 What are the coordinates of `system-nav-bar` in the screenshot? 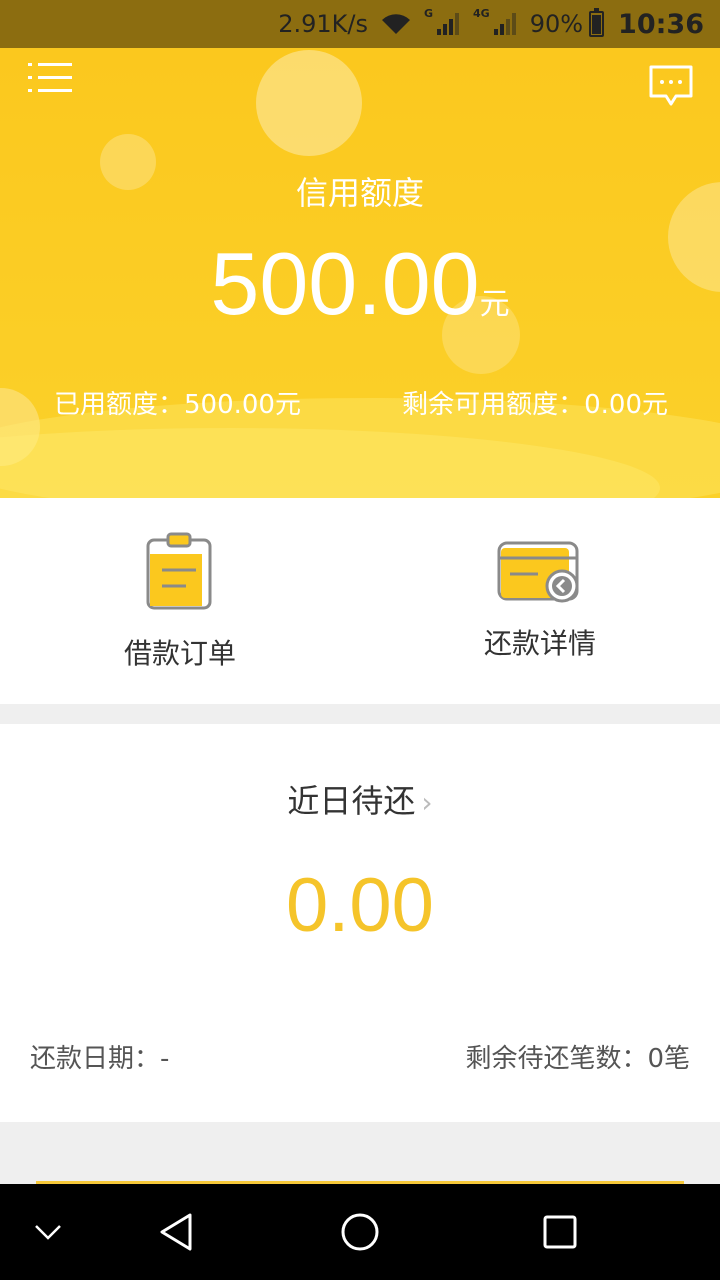 It's located at (360, 1232).